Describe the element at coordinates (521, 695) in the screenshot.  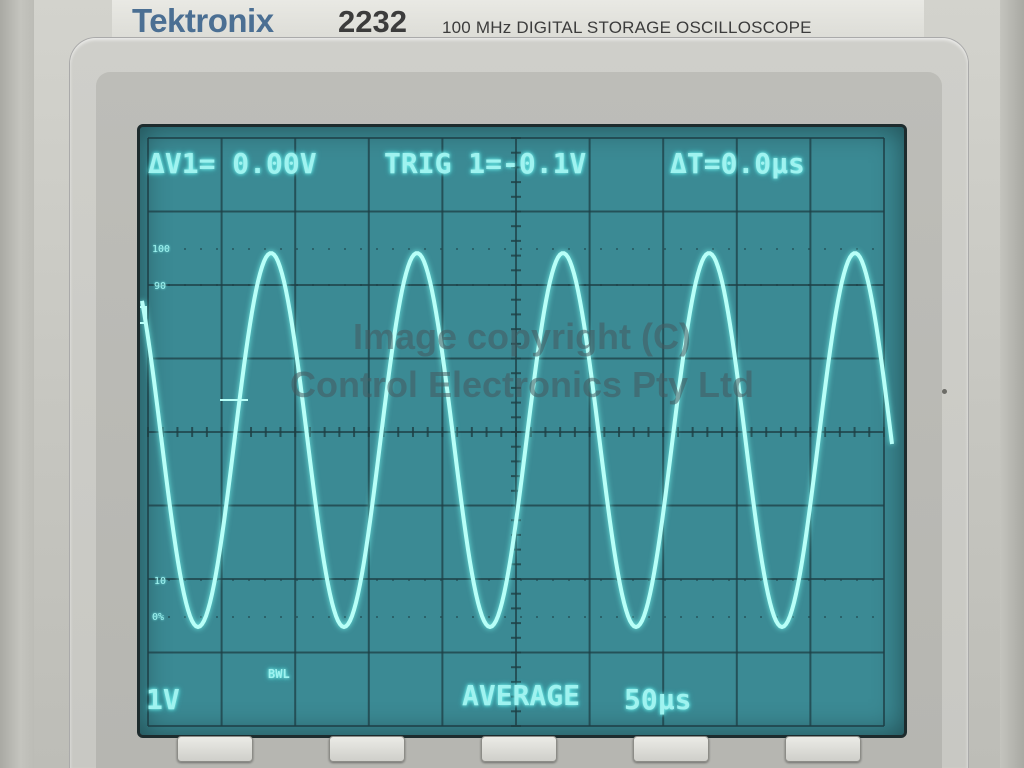
I see `acquisition-mode-readout: AVERAGE` at that location.